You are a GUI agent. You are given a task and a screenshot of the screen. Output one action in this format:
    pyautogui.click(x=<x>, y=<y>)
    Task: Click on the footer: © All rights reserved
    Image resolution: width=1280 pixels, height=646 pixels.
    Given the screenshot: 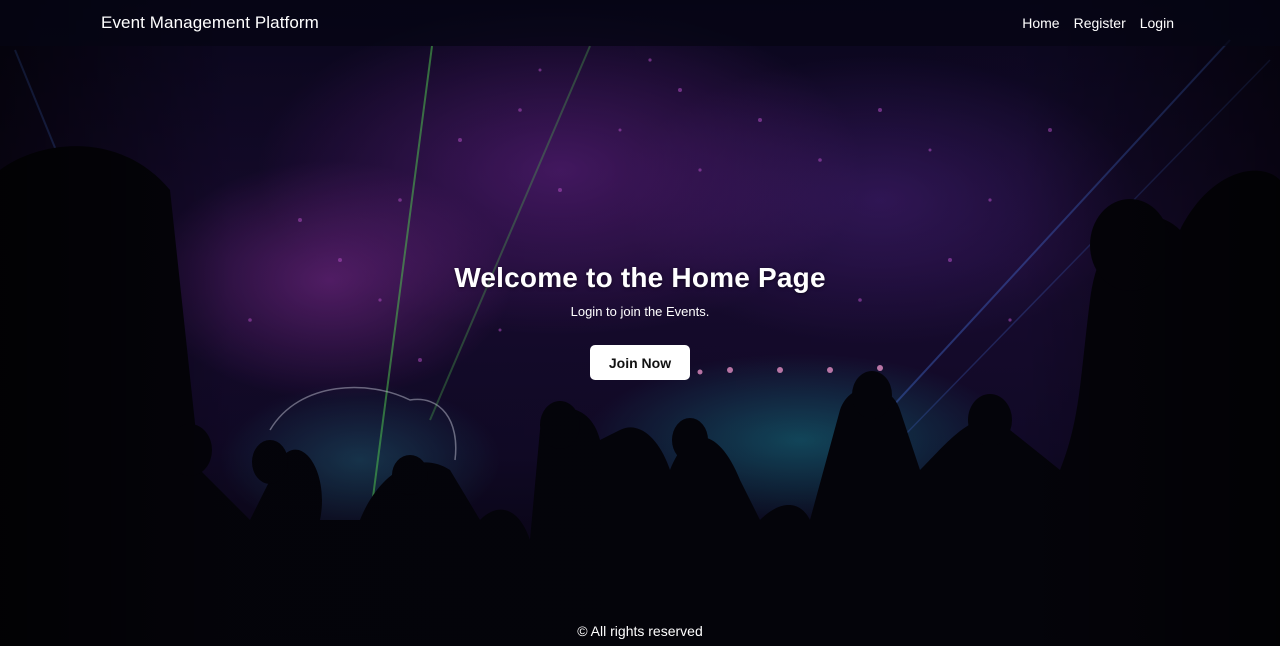 What is the action you would take?
    pyautogui.click(x=640, y=631)
    